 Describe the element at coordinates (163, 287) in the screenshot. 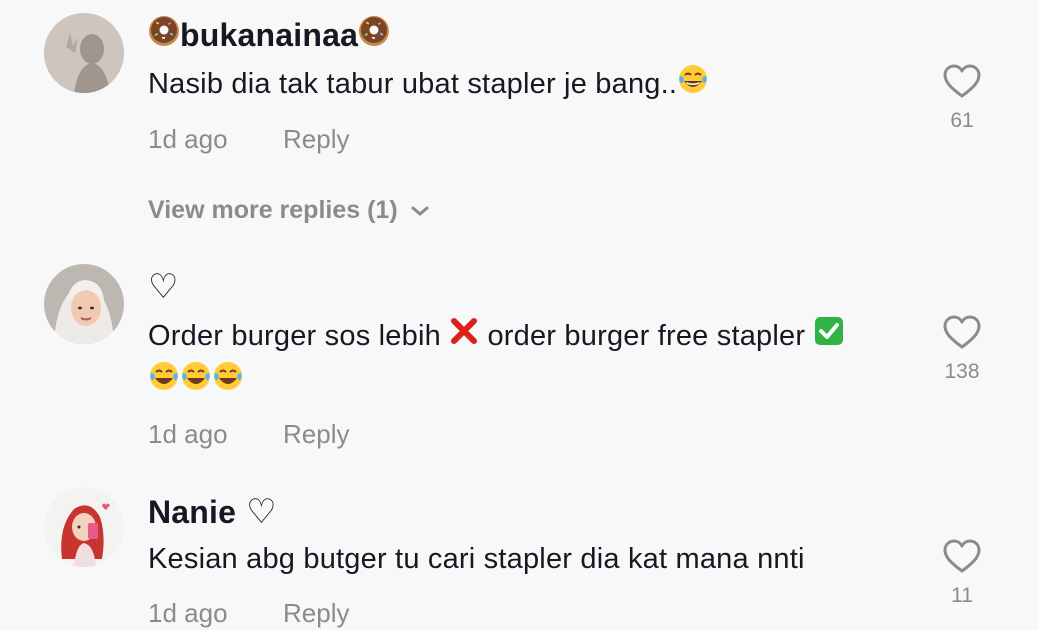

I see `comment-username: ♡` at that location.